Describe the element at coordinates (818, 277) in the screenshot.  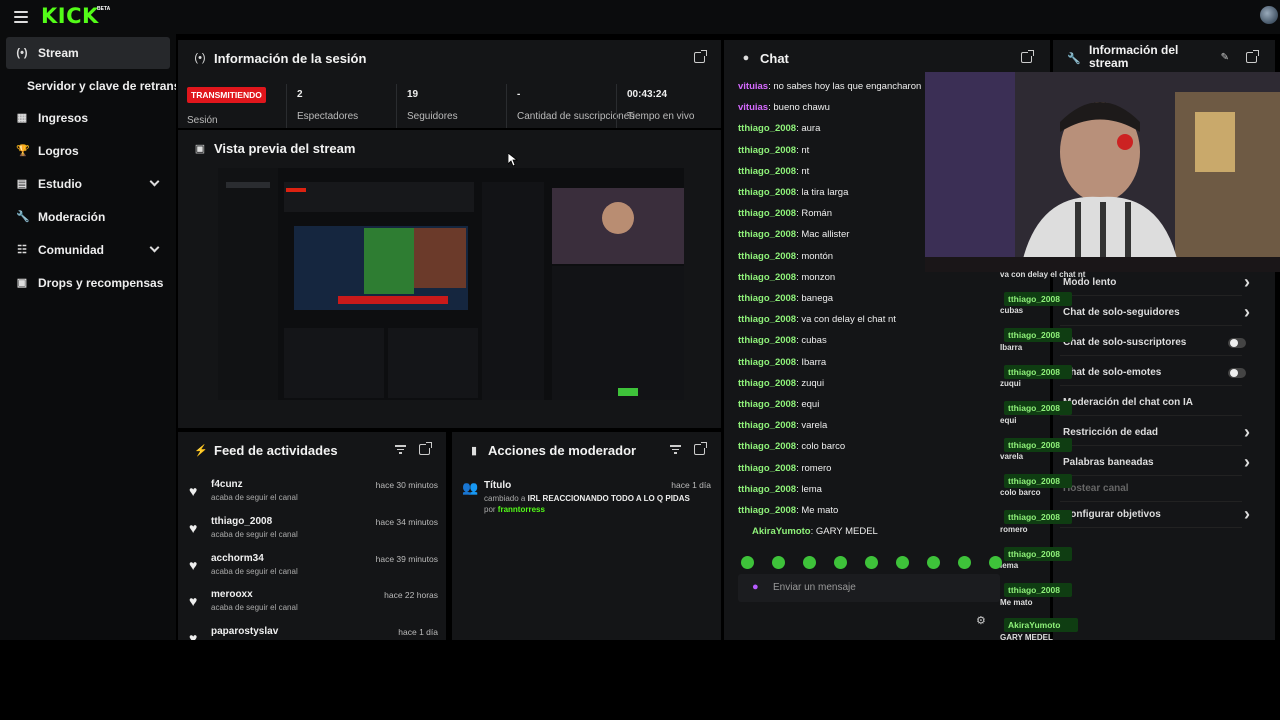
I see `chat-text: monzon` at that location.